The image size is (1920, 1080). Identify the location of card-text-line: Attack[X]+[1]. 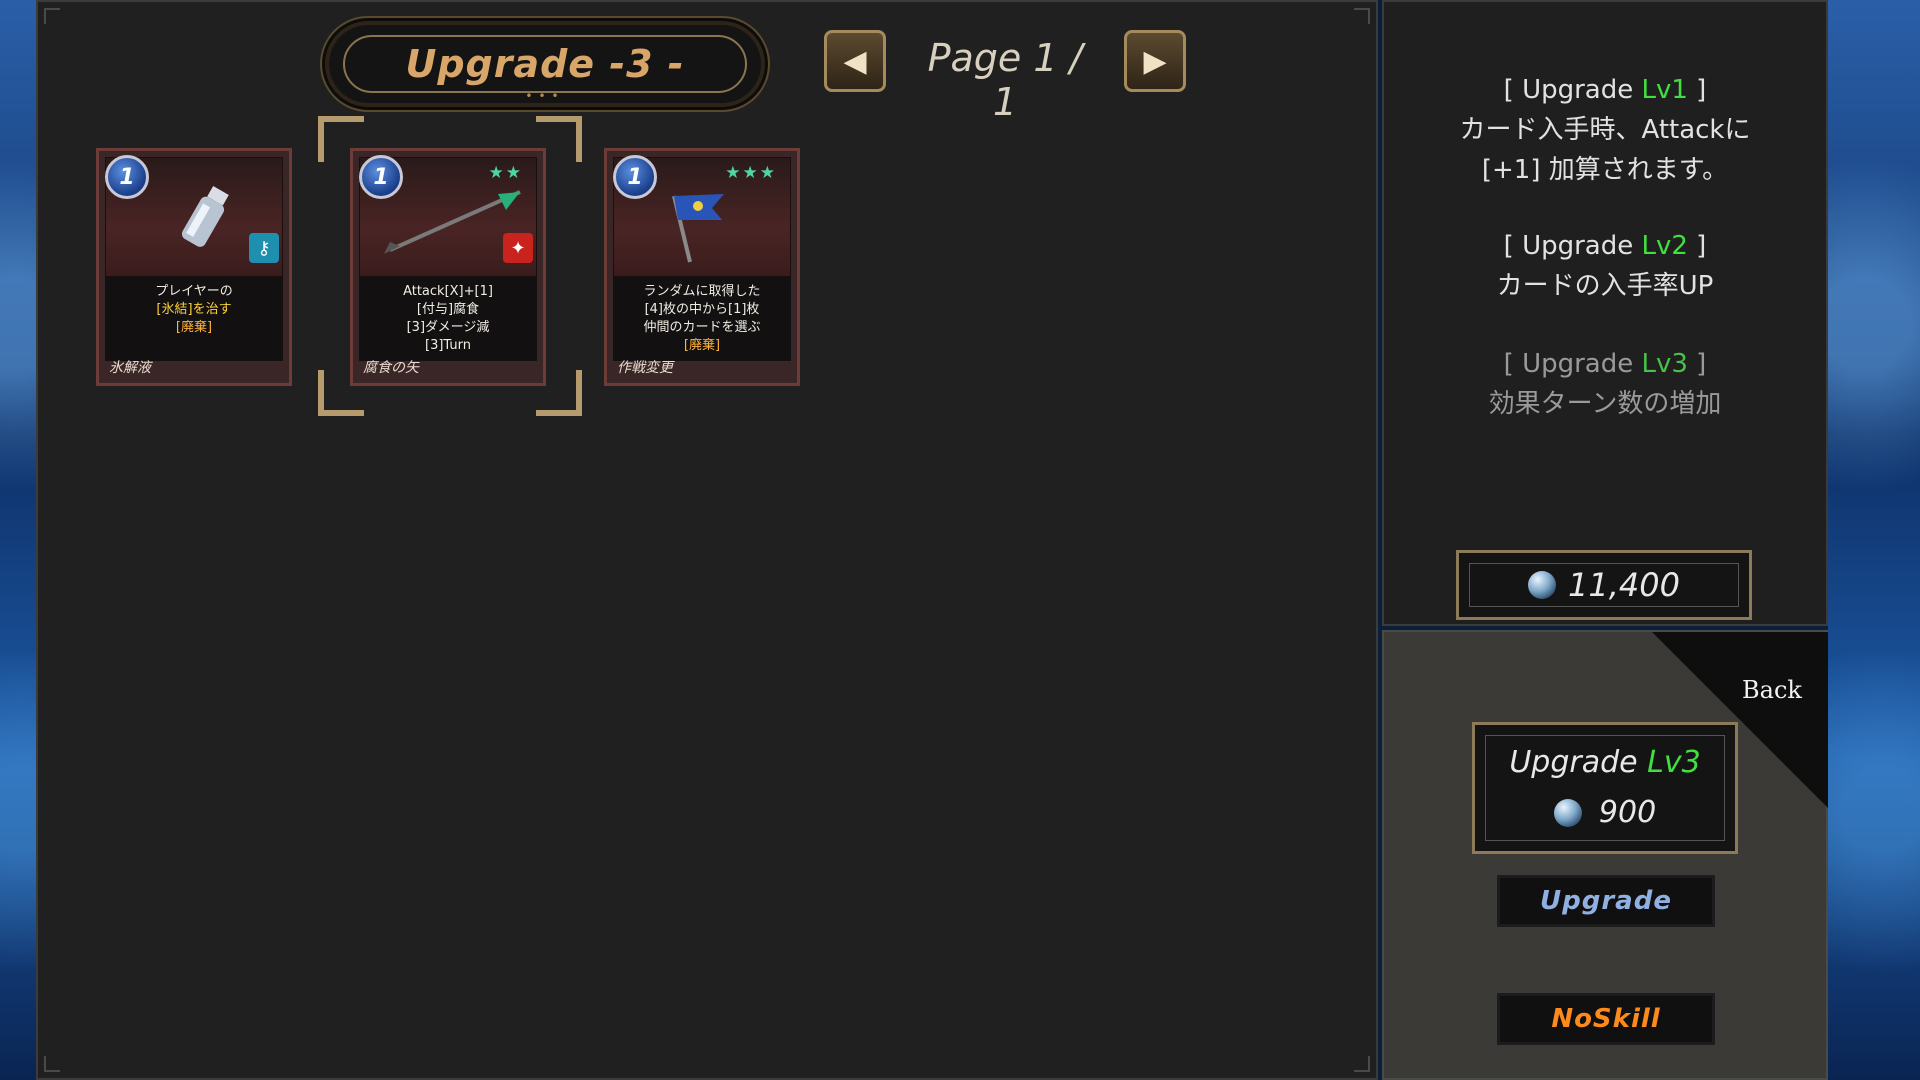
(448, 291).